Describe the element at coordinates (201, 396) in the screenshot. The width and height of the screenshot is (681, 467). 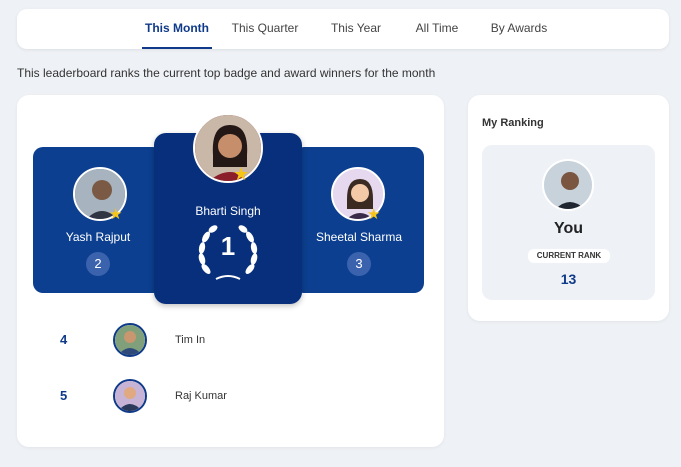
I see `list-item-name: Raj Kumar` at that location.